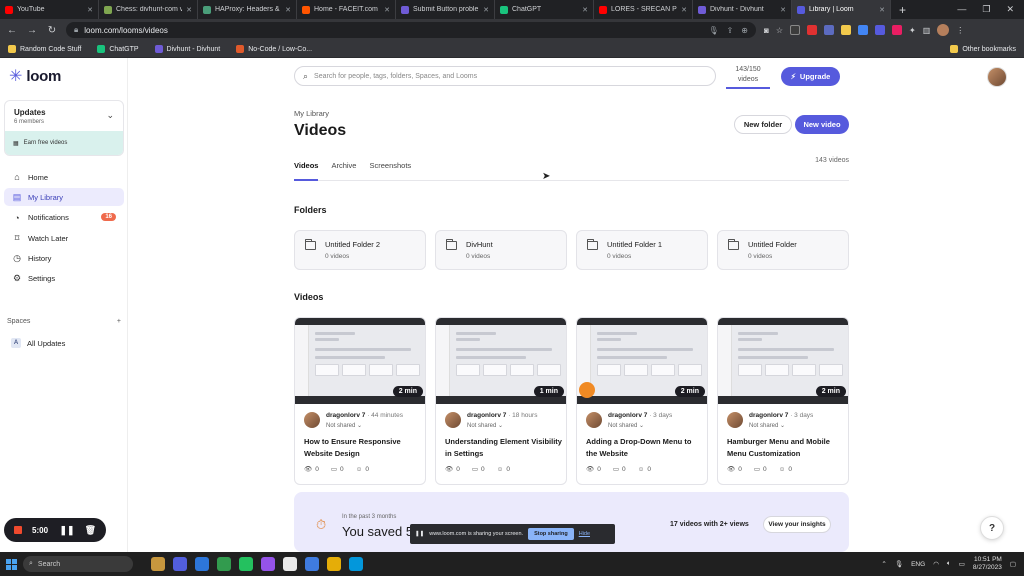  I want to click on url-bar: 🔒︎ loom.com/looms/videos 🎙︎ ⇪ ⊕, so click(411, 30).